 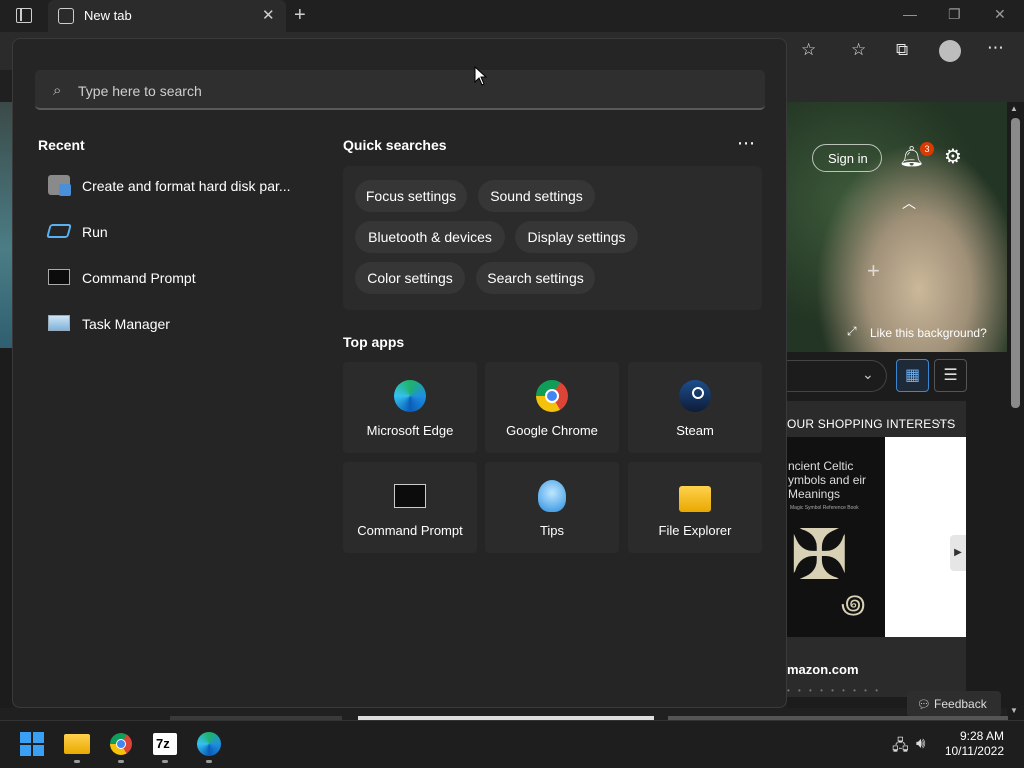 I want to click on quick-searches-title: Quick searches, so click(x=395, y=145).